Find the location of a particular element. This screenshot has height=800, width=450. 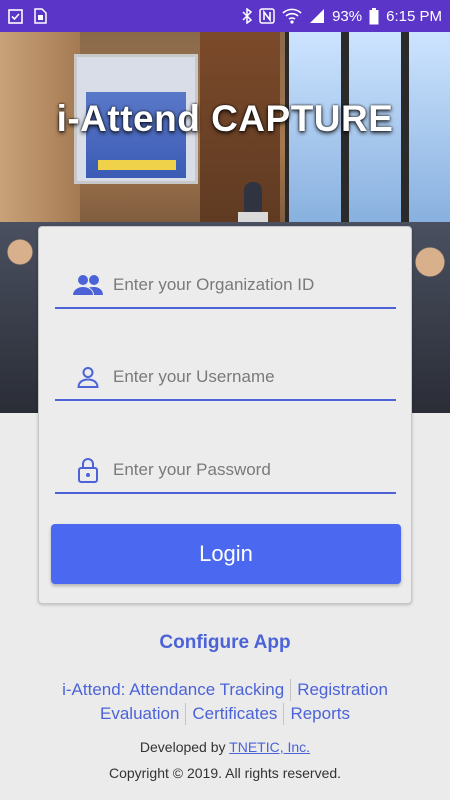

username-field is located at coordinates (225, 378).